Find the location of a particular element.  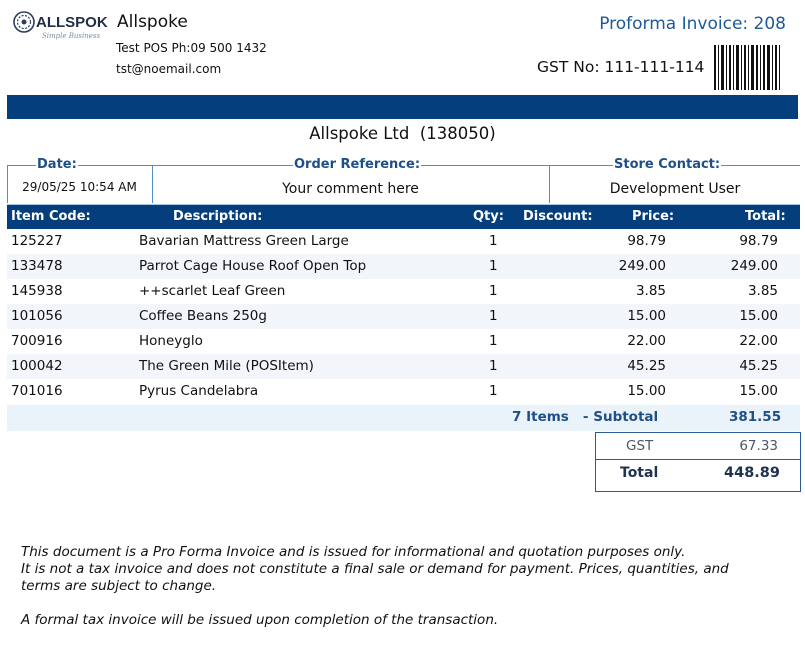

cell-description: Coffee Beans 250g is located at coordinates (203, 316).